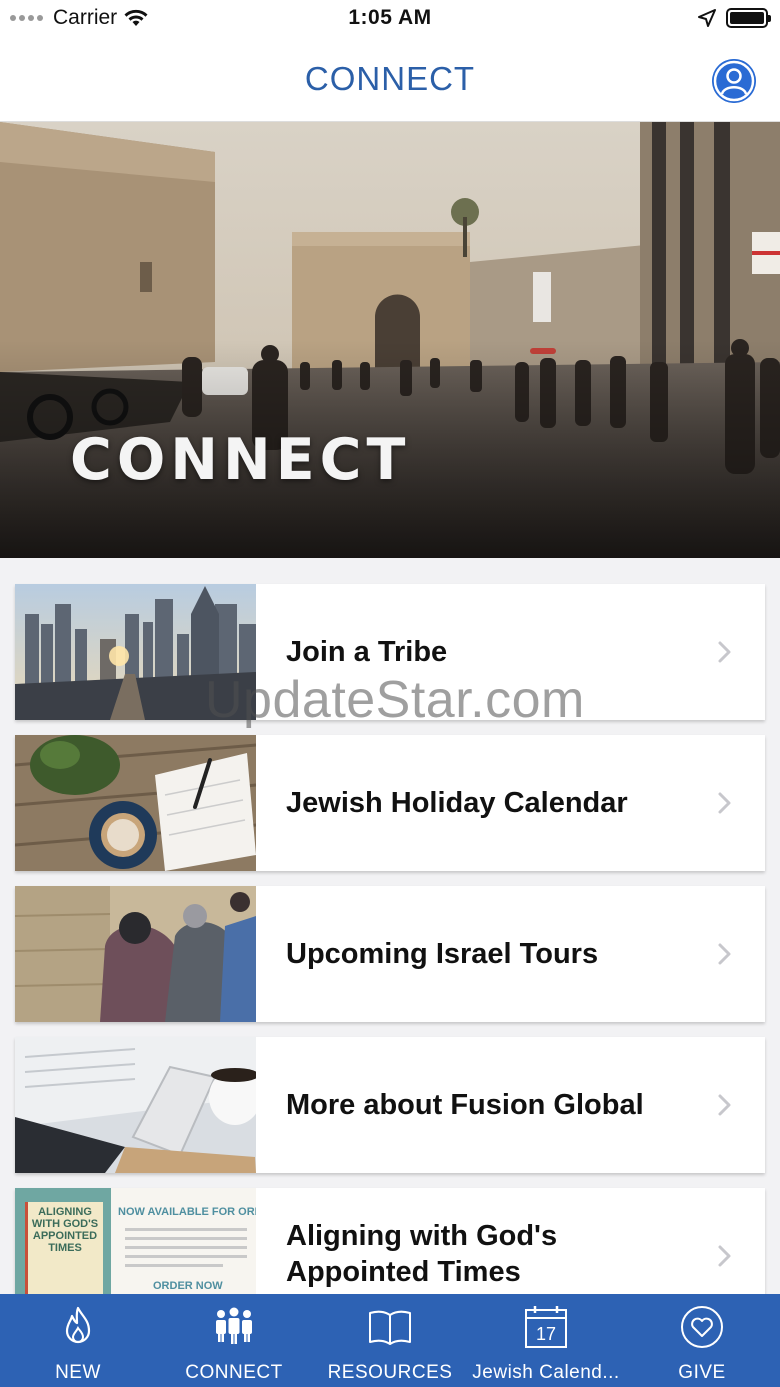 The image size is (780, 1387). I want to click on people-icon, so click(234, 1325).